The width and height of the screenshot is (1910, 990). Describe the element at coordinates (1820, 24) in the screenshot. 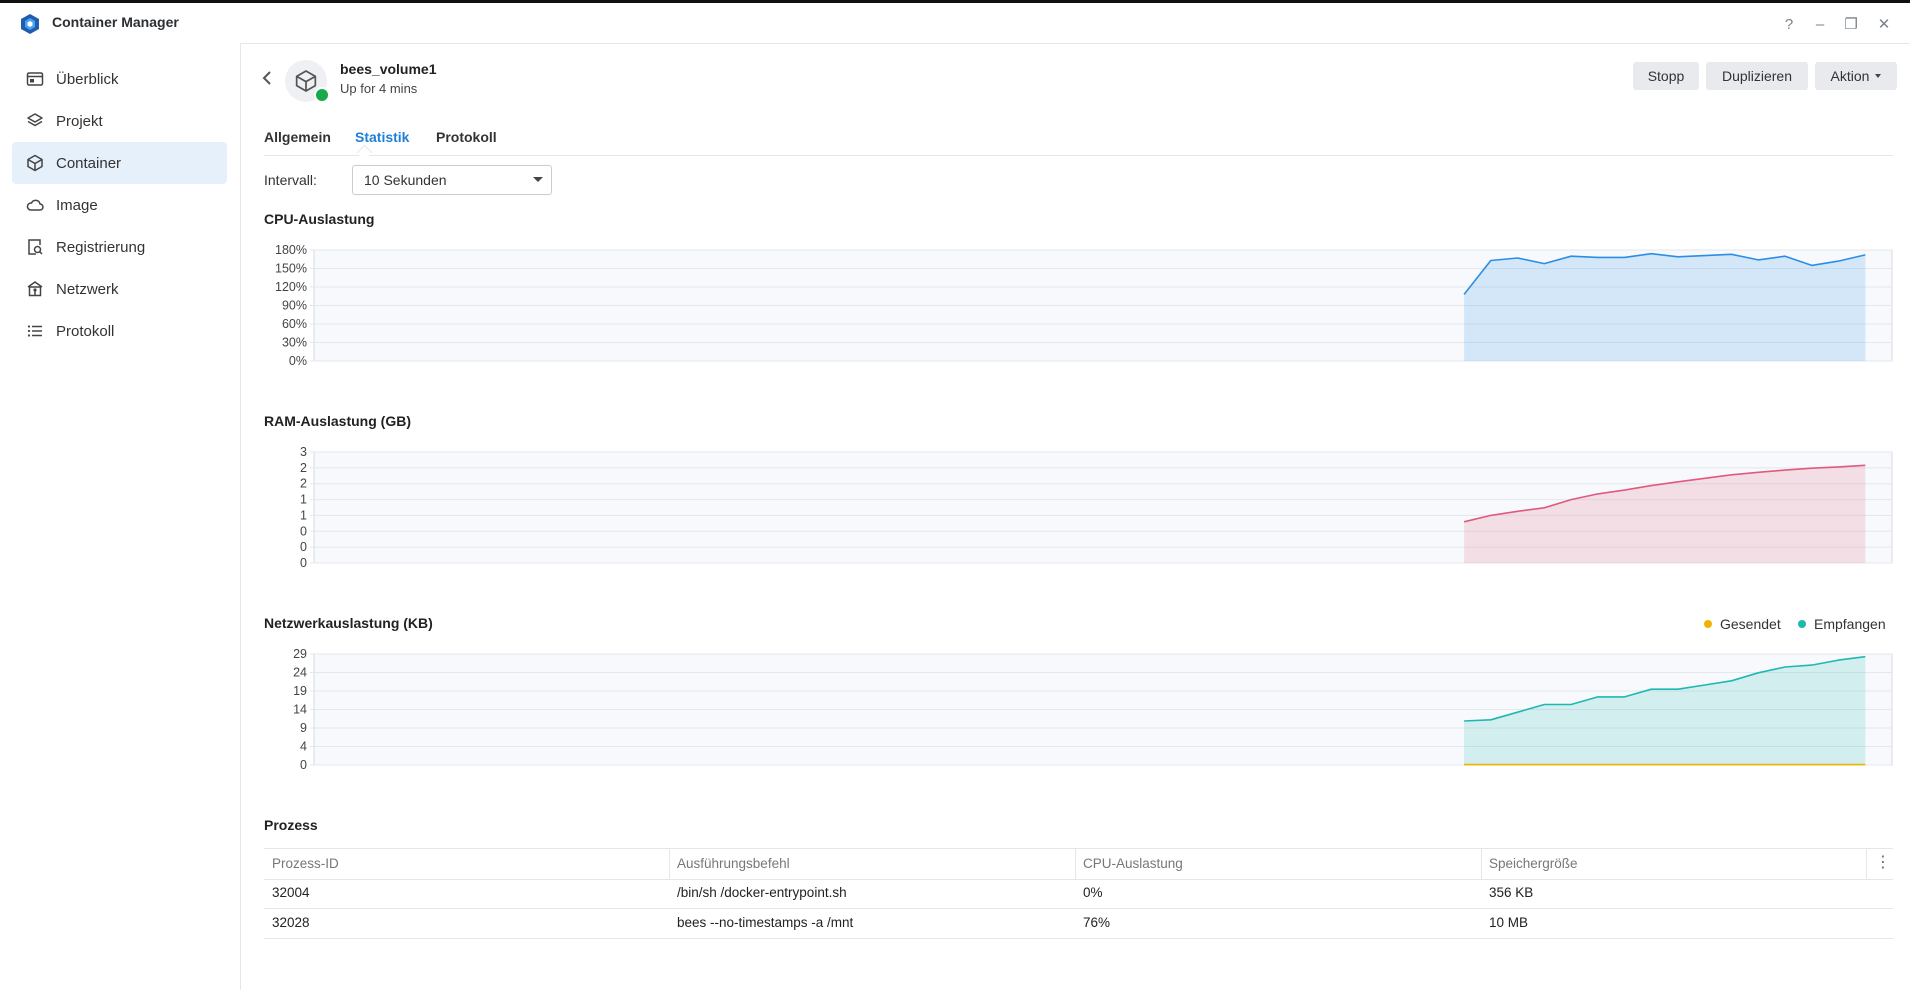

I see `minimize-icon: –` at that location.